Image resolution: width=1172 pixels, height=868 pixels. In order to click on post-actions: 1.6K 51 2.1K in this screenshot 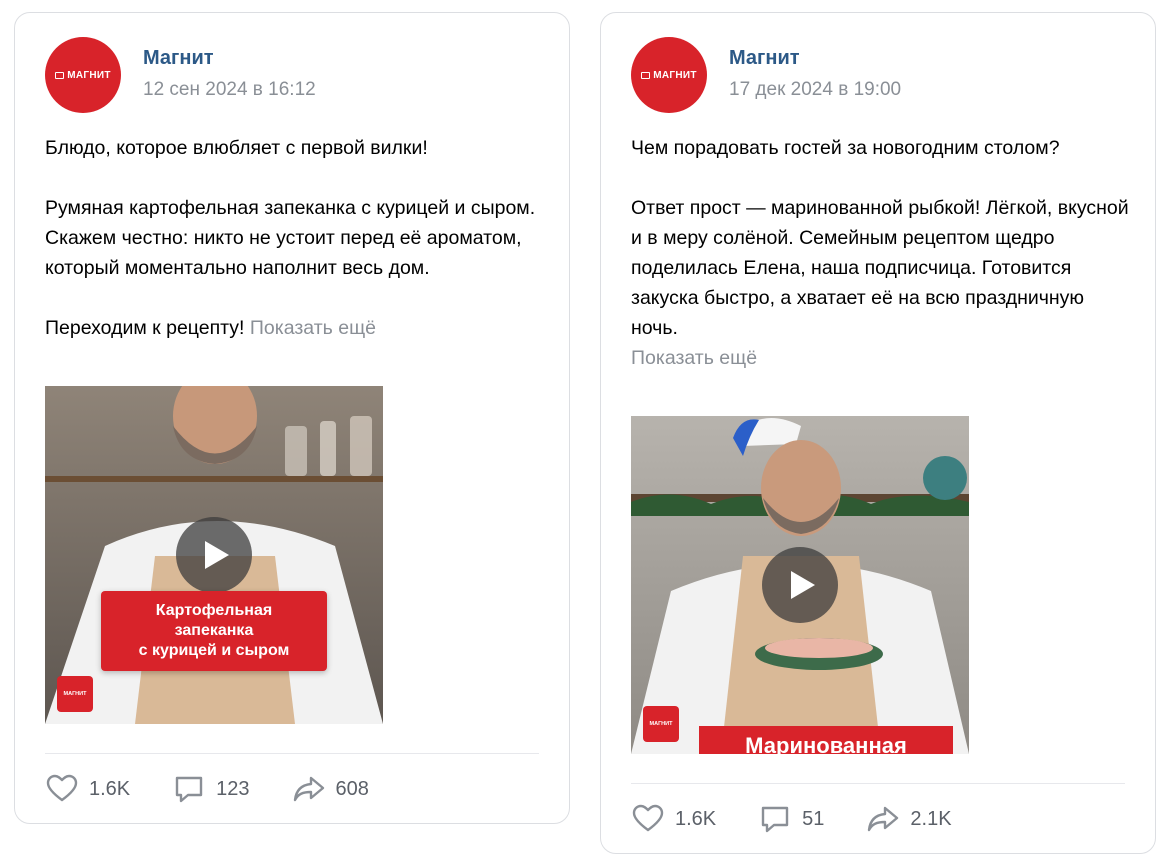, I will do `click(812, 819)`.